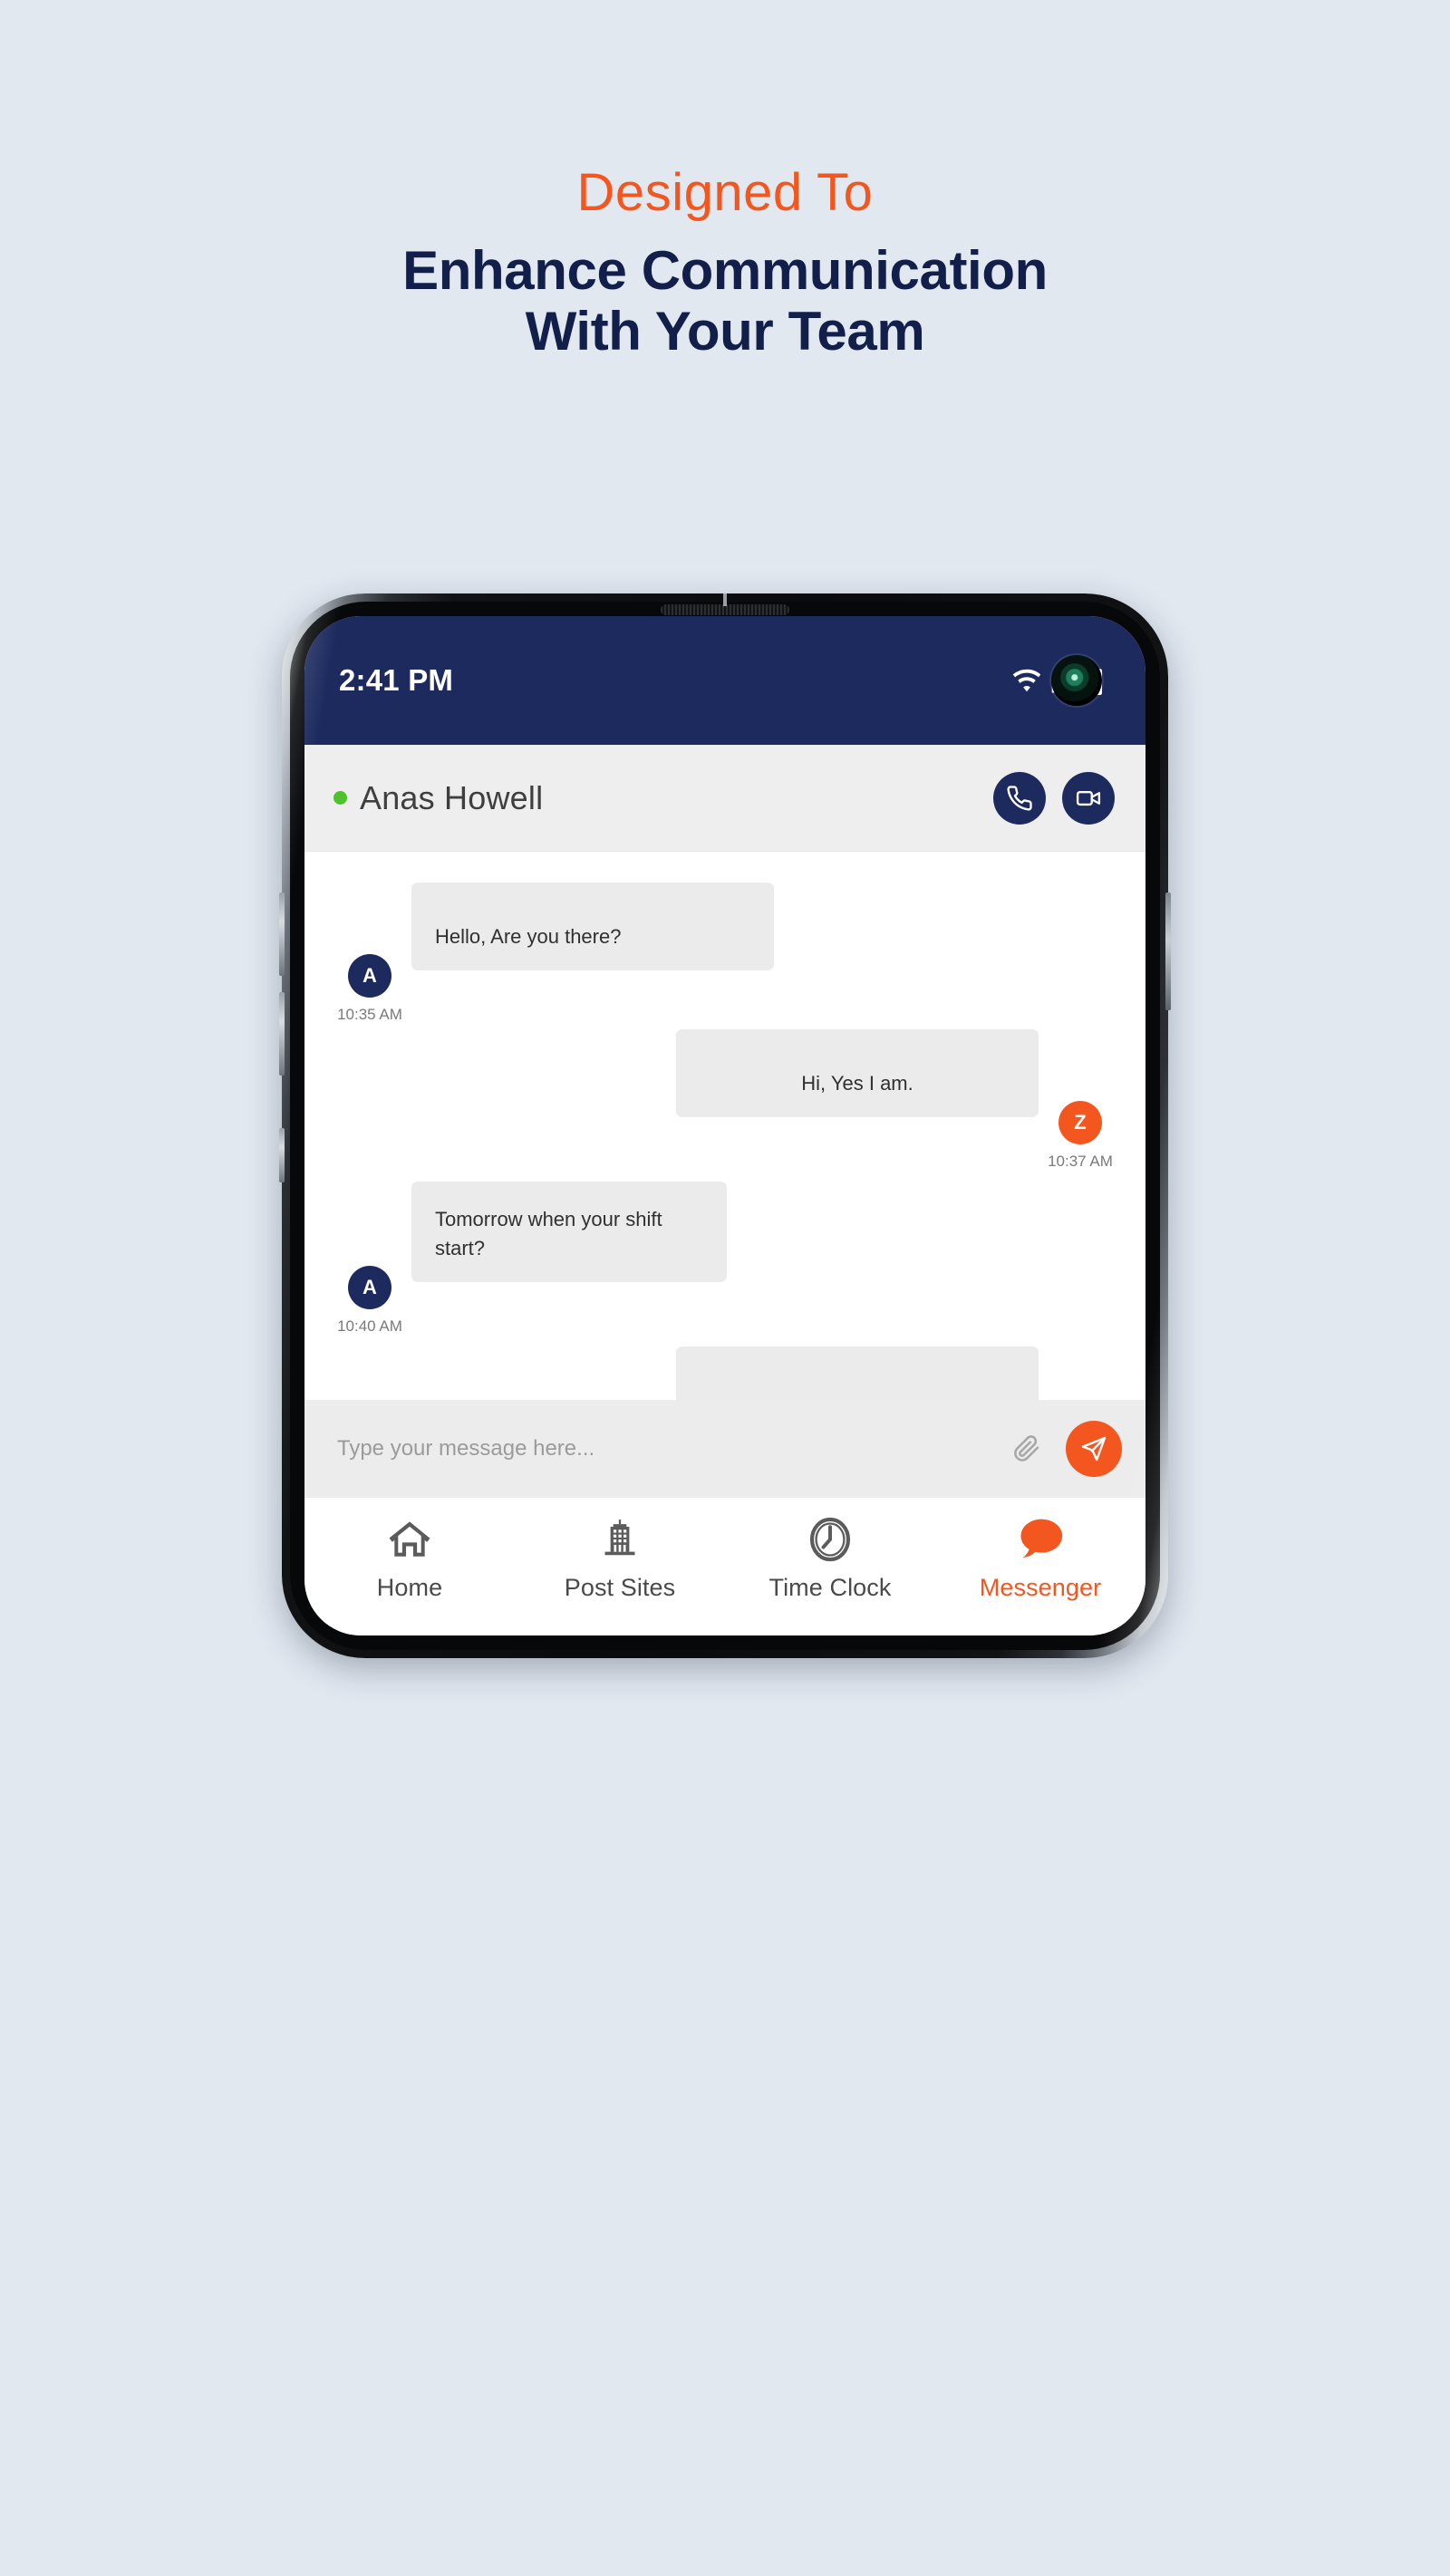 Image resolution: width=1450 pixels, height=2576 pixels. What do you see at coordinates (1026, 680) in the screenshot?
I see `wifi-icon` at bounding box center [1026, 680].